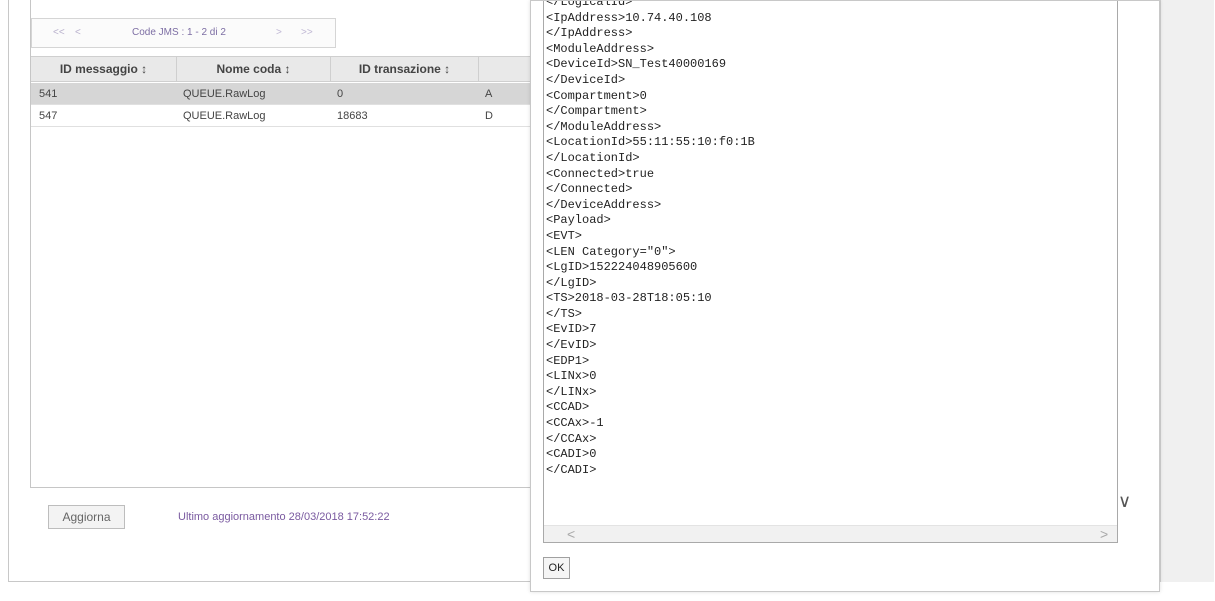 The width and height of the screenshot is (1215, 601). I want to click on cell-extra: A, so click(489, 94).